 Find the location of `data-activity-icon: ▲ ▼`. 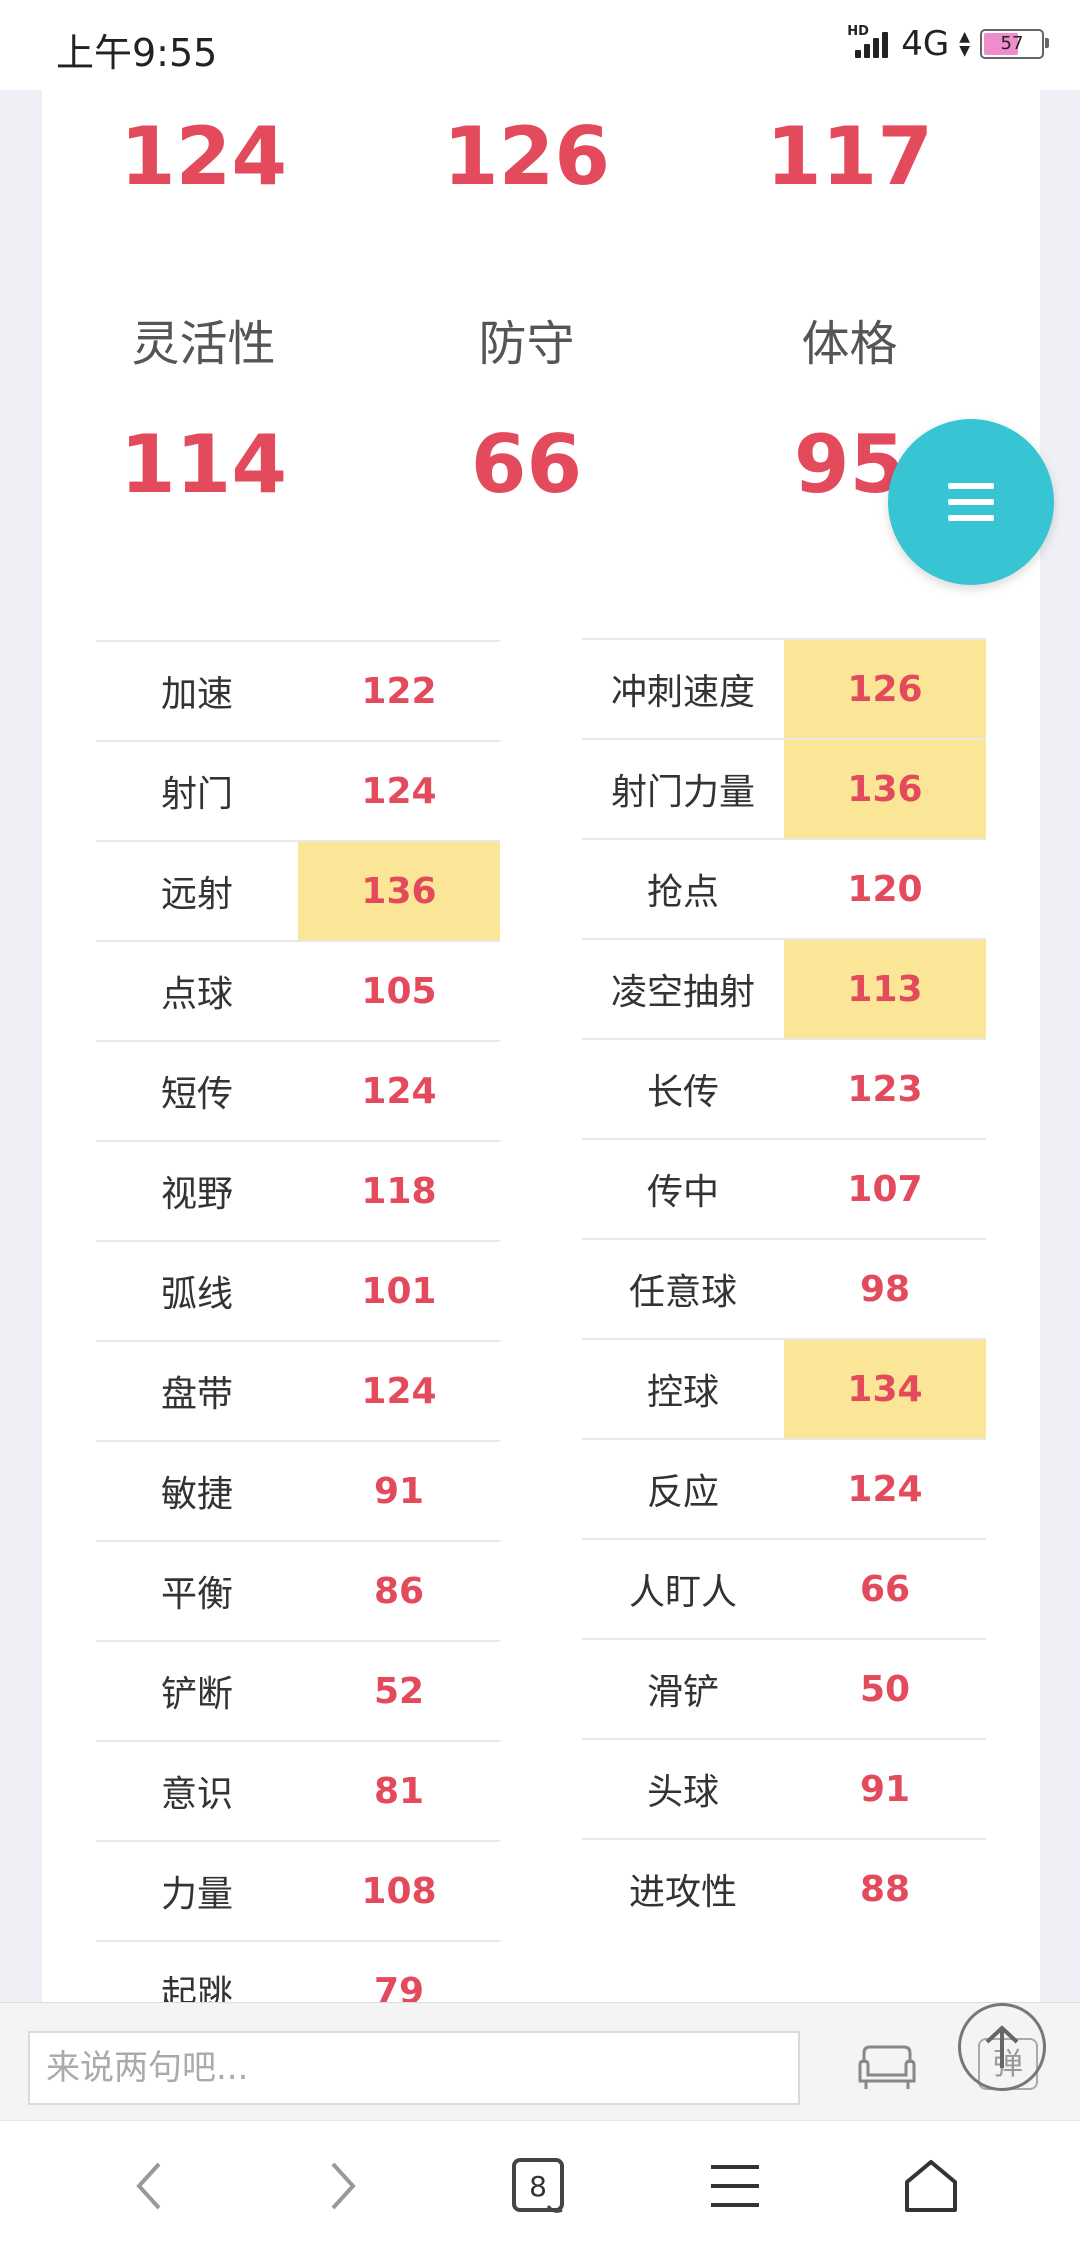

data-activity-icon: ▲ ▼ is located at coordinates (964, 44).